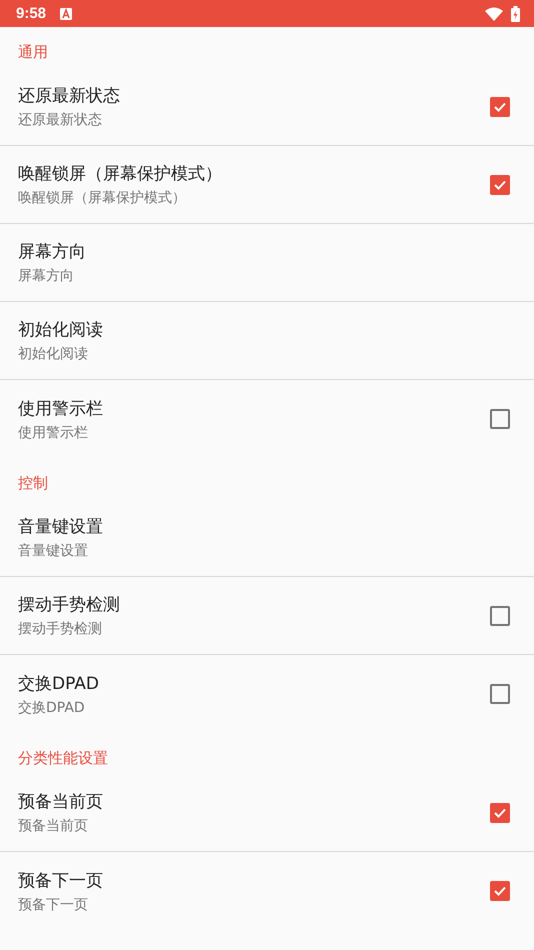  Describe the element at coordinates (53, 826) in the screenshot. I see `item-summary: 预备当前页` at that location.